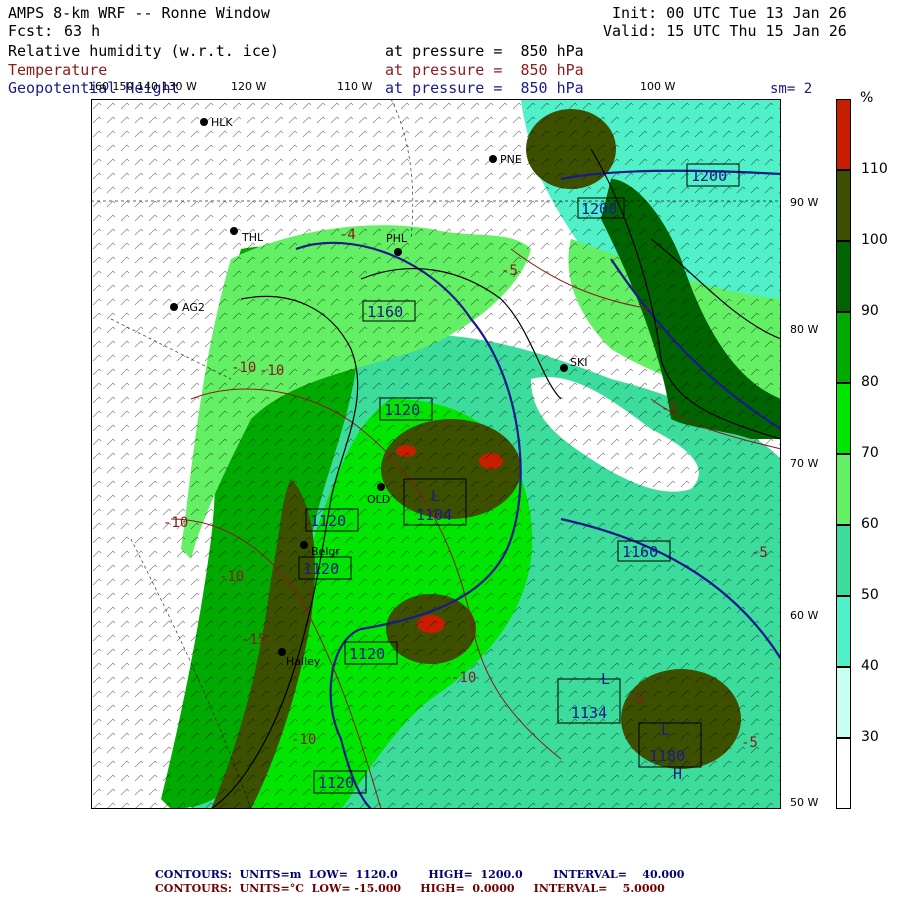  Describe the element at coordinates (249, 86) in the screenshot. I see `lon-label: 120 W` at that location.